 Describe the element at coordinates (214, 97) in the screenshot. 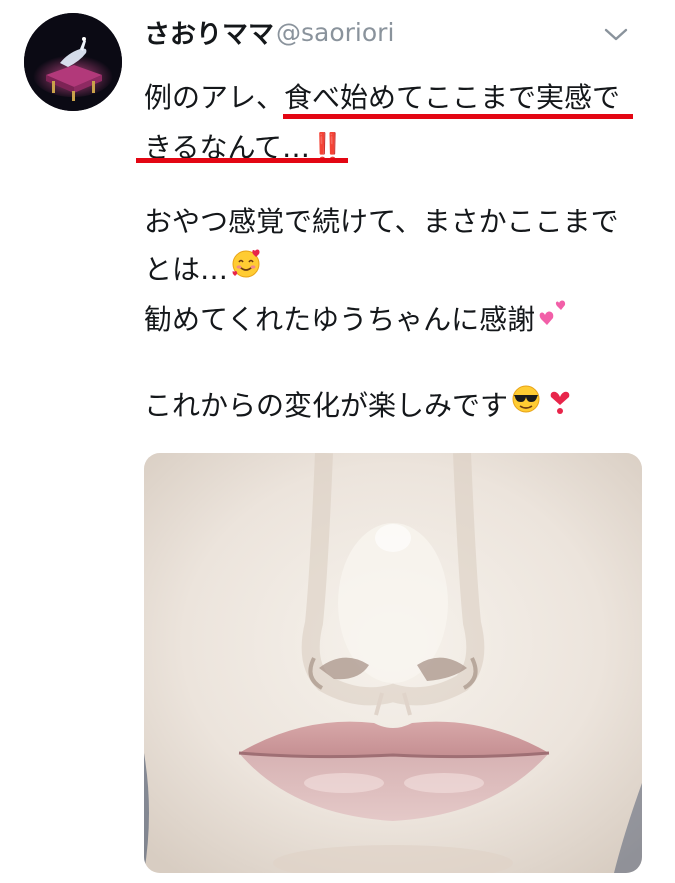

I see `text-segment: 例のアレ、` at that location.